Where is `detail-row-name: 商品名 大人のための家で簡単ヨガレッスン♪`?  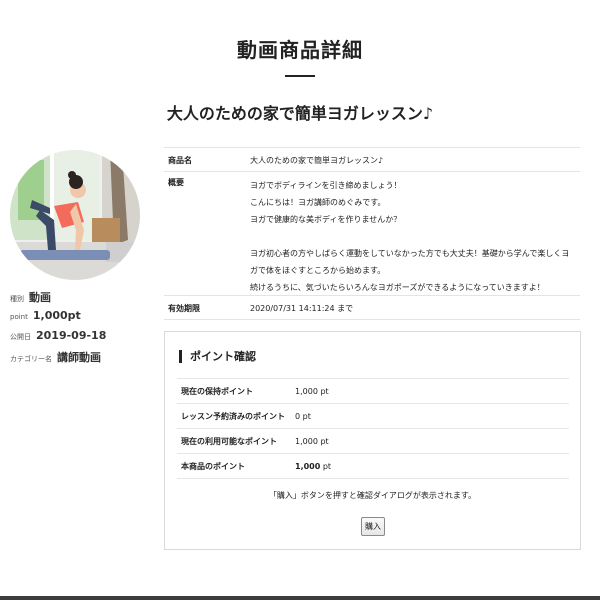
detail-row-name: 商品名 大人のための家で簡単ヨガレッスン♪ is located at coordinates (372, 160).